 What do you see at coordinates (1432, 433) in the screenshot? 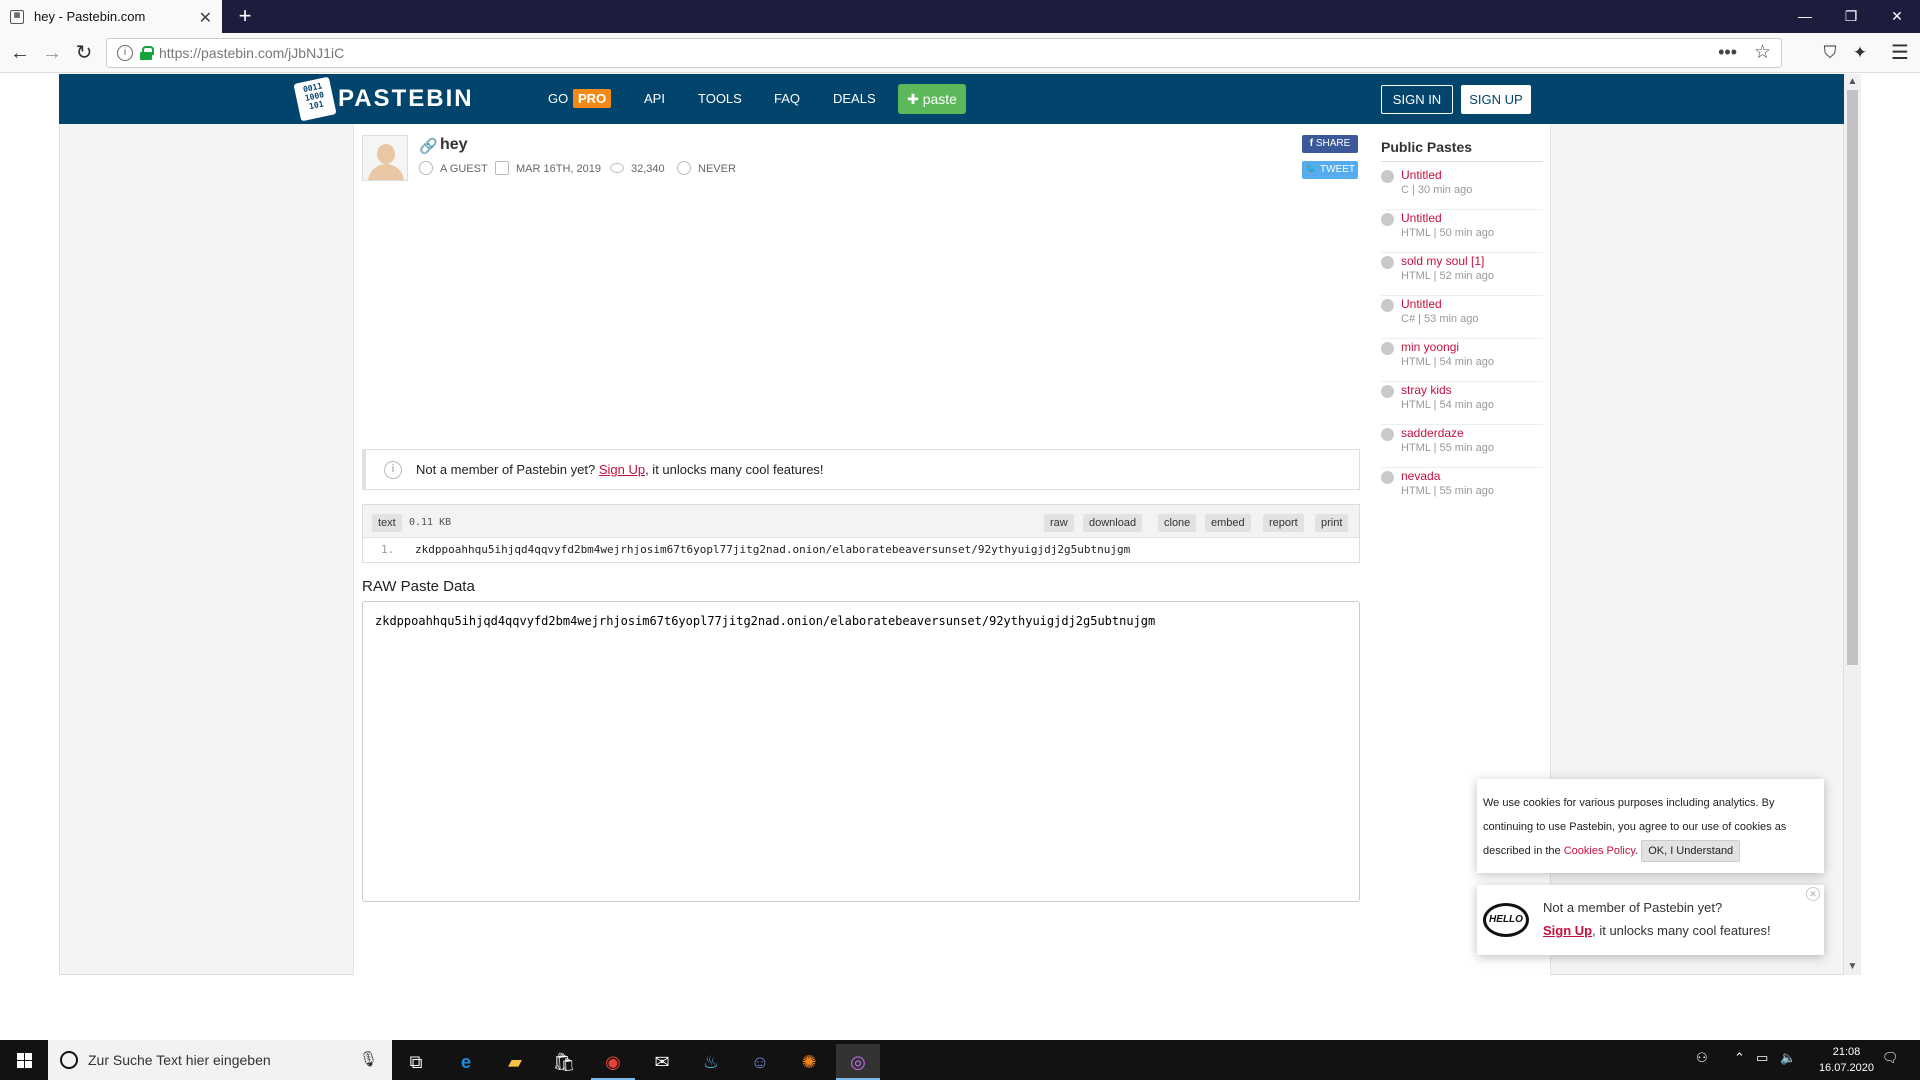
I see `public-paste-title: sadderdaze` at bounding box center [1432, 433].